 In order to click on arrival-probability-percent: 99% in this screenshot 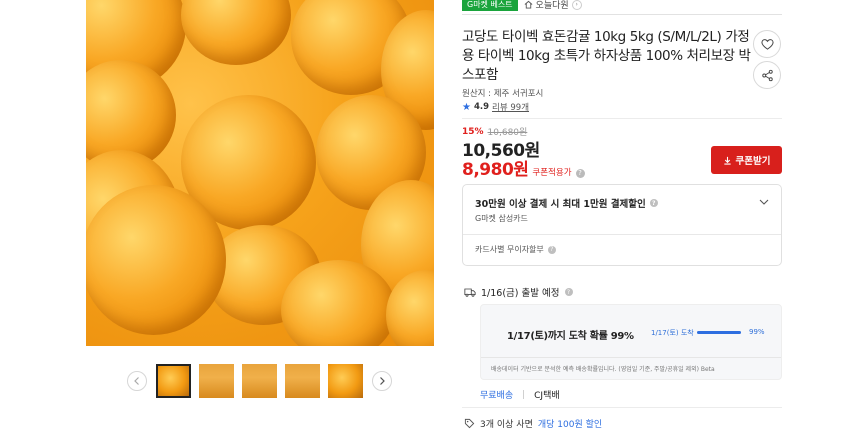, I will do `click(757, 332)`.